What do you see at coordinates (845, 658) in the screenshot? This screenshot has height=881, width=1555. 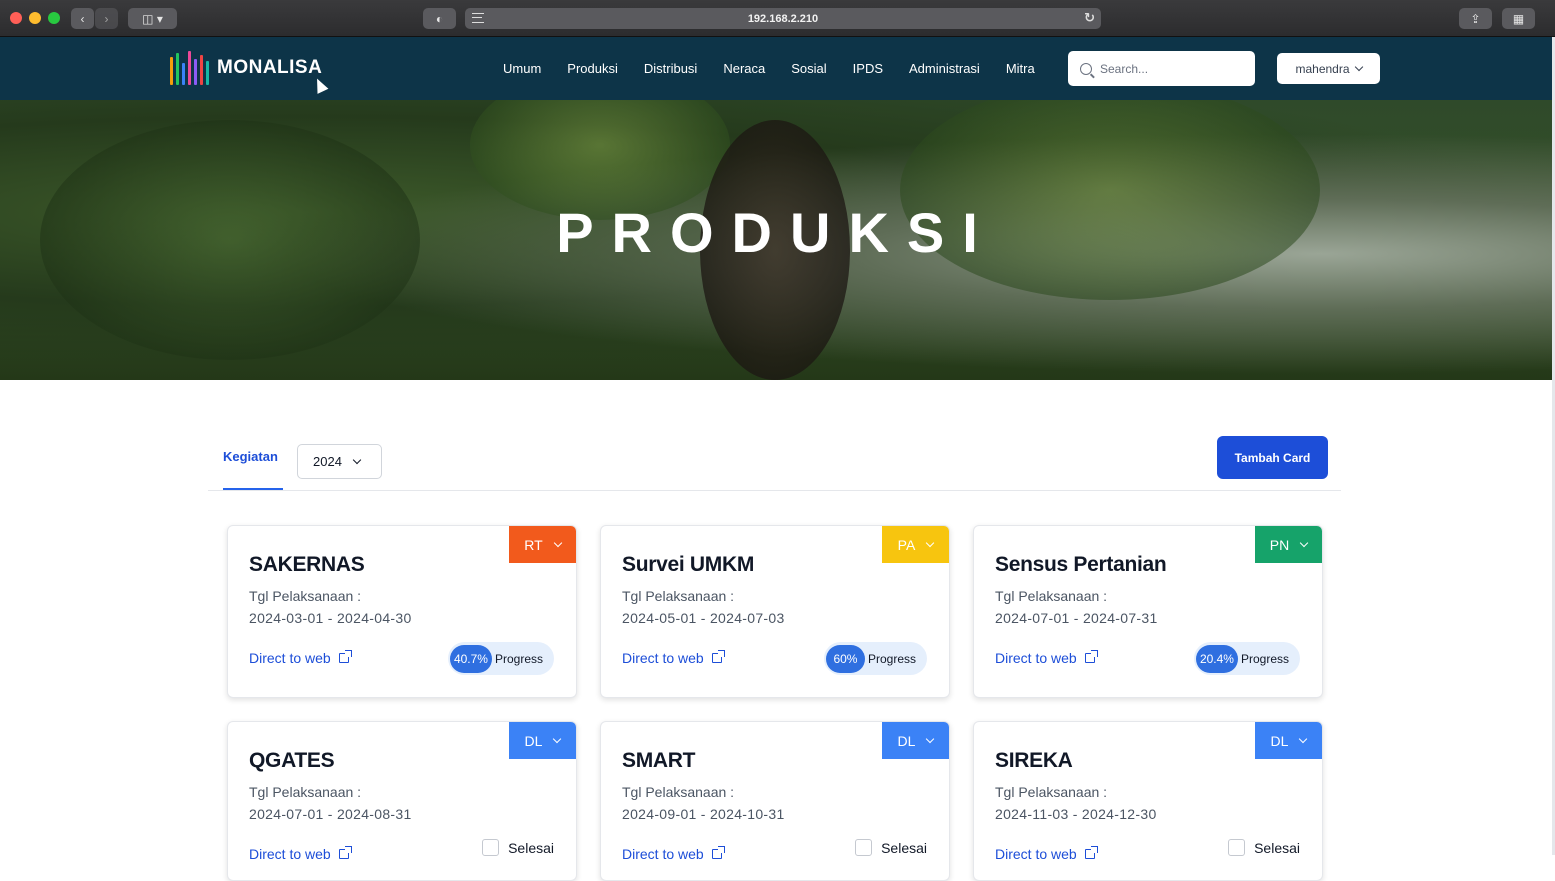 I see `progress-percent: 60%` at bounding box center [845, 658].